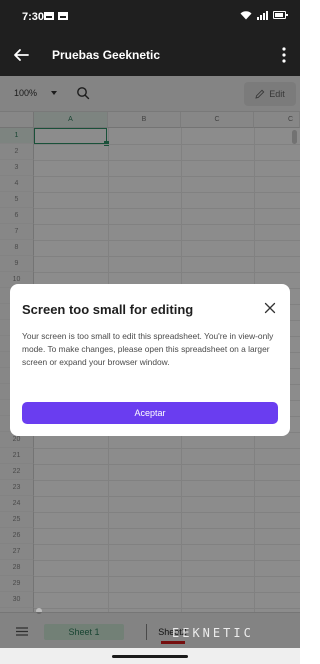 The image size is (320, 664). Describe the element at coordinates (63, 16) in the screenshot. I see `gmail-icon` at that location.